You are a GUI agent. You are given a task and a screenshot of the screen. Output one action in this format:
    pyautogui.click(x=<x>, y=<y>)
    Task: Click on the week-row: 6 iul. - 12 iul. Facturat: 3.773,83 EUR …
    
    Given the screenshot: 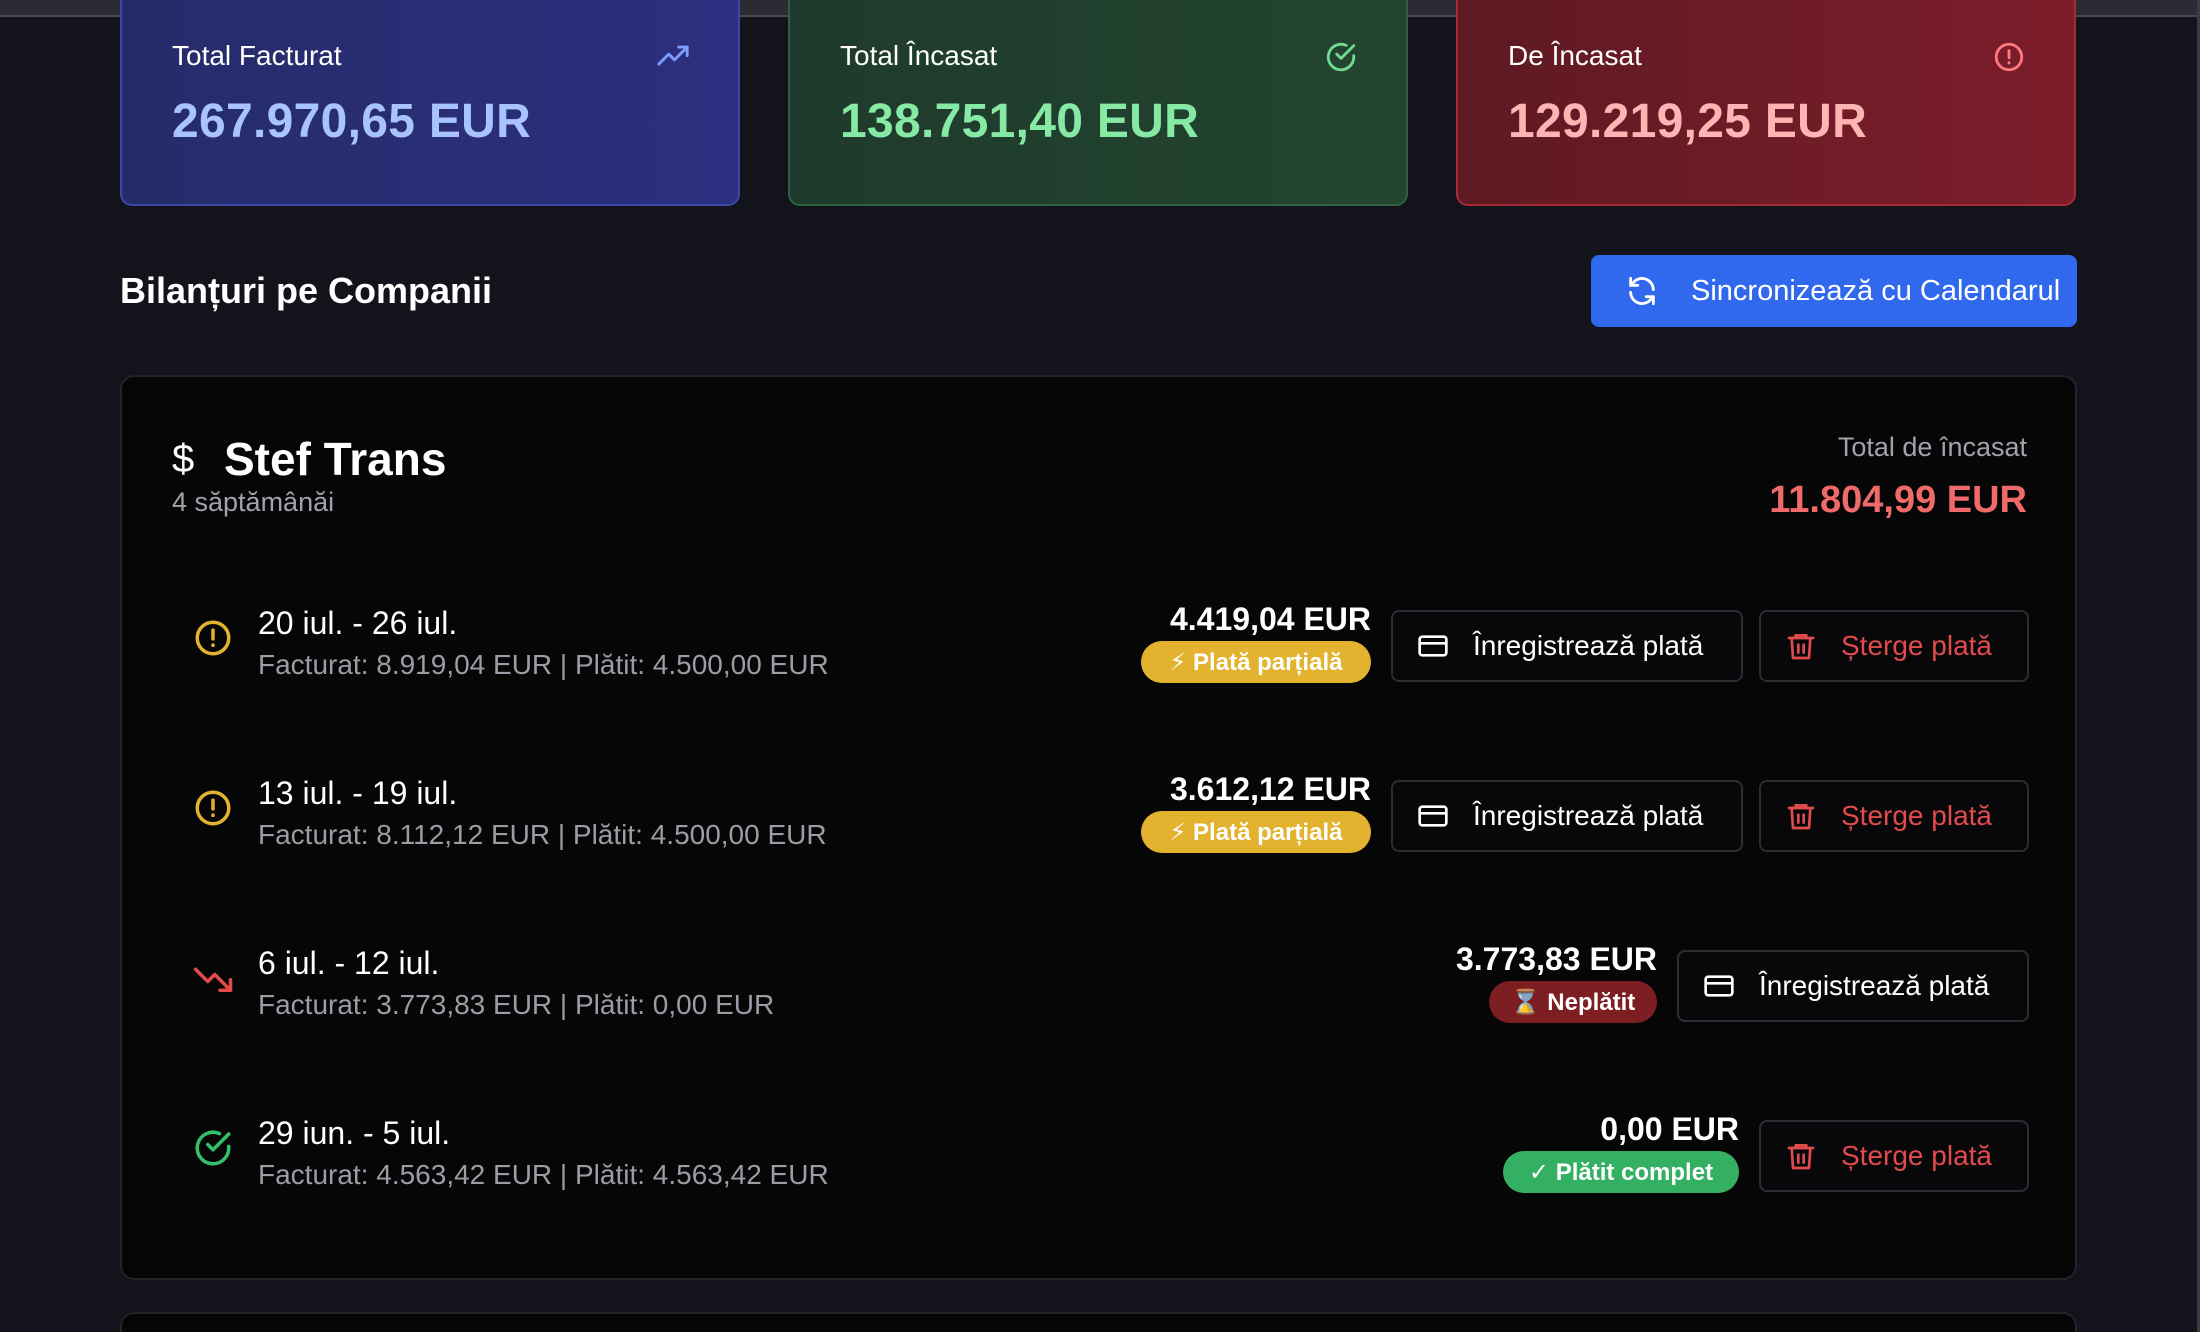 What is the action you would take?
    pyautogui.click(x=1100, y=975)
    